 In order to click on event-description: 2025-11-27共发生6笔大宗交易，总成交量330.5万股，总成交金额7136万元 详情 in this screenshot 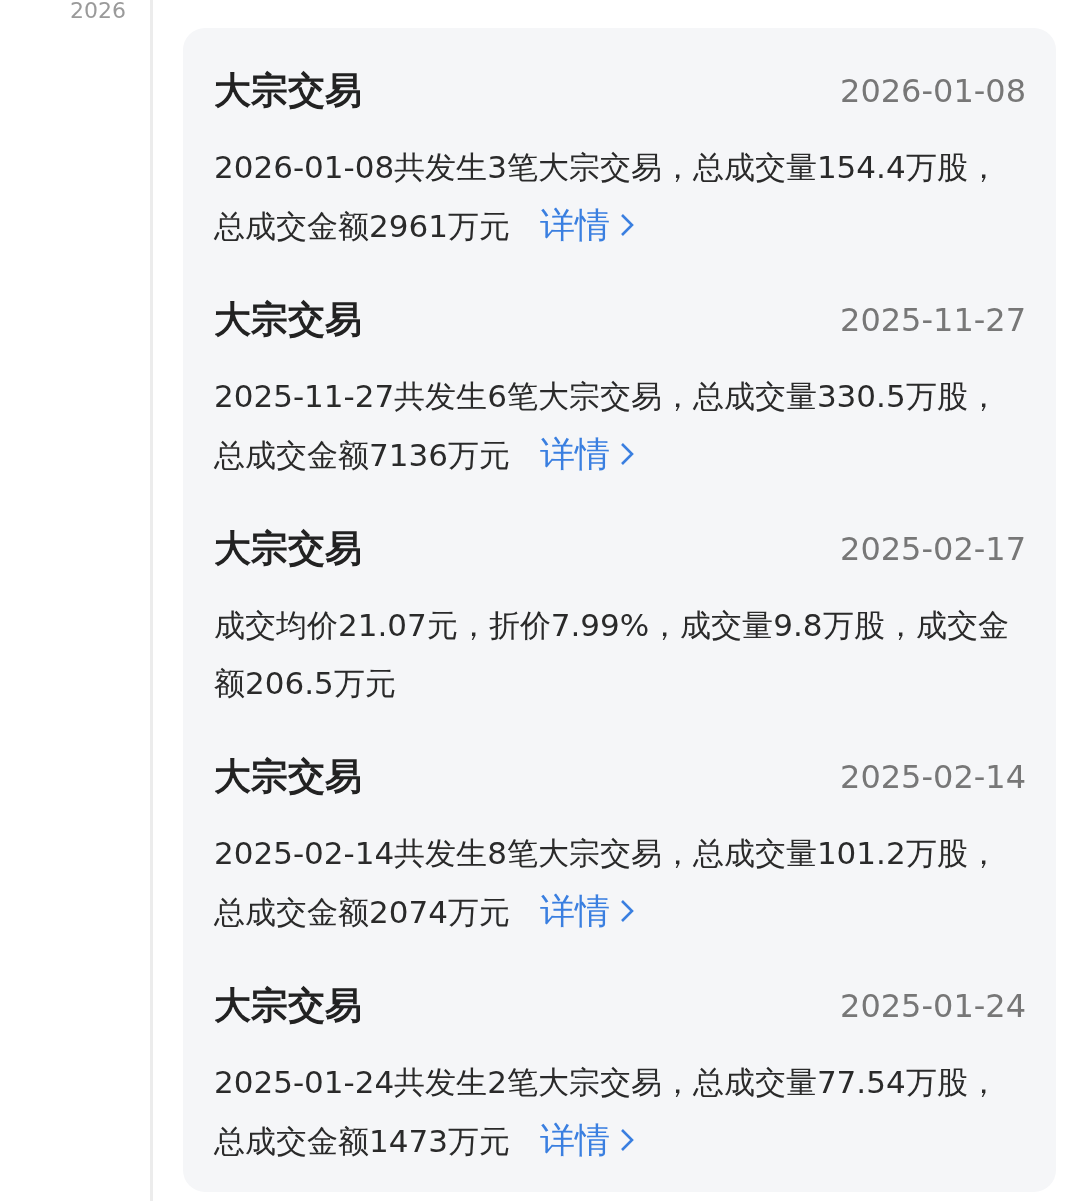, I will do `click(620, 425)`.